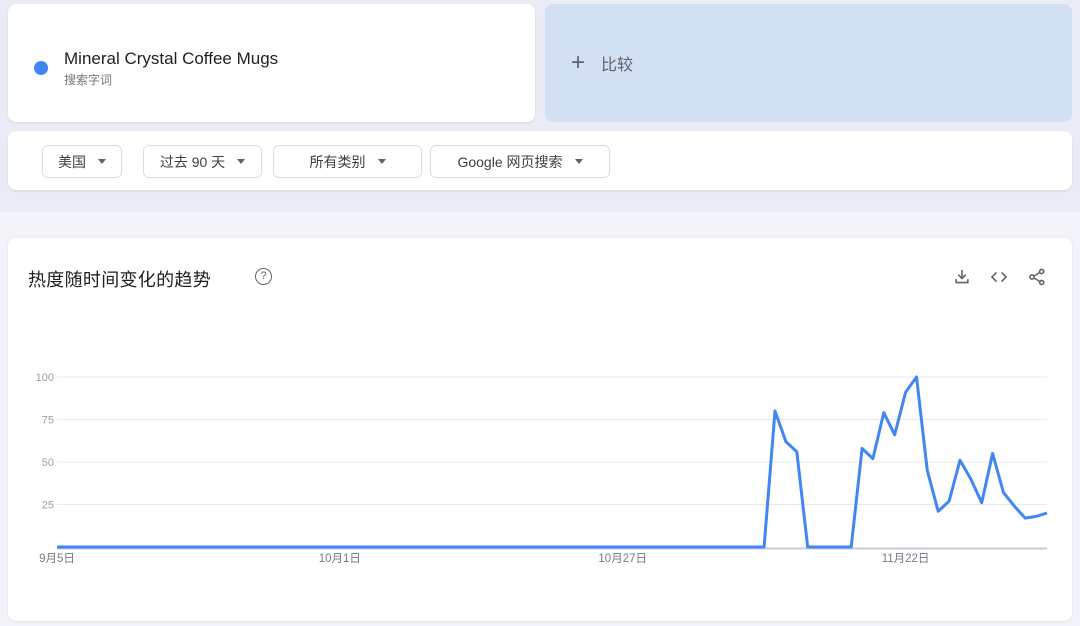 The height and width of the screenshot is (626, 1080). What do you see at coordinates (48, 506) in the screenshot?
I see `y-tick-label: 25` at bounding box center [48, 506].